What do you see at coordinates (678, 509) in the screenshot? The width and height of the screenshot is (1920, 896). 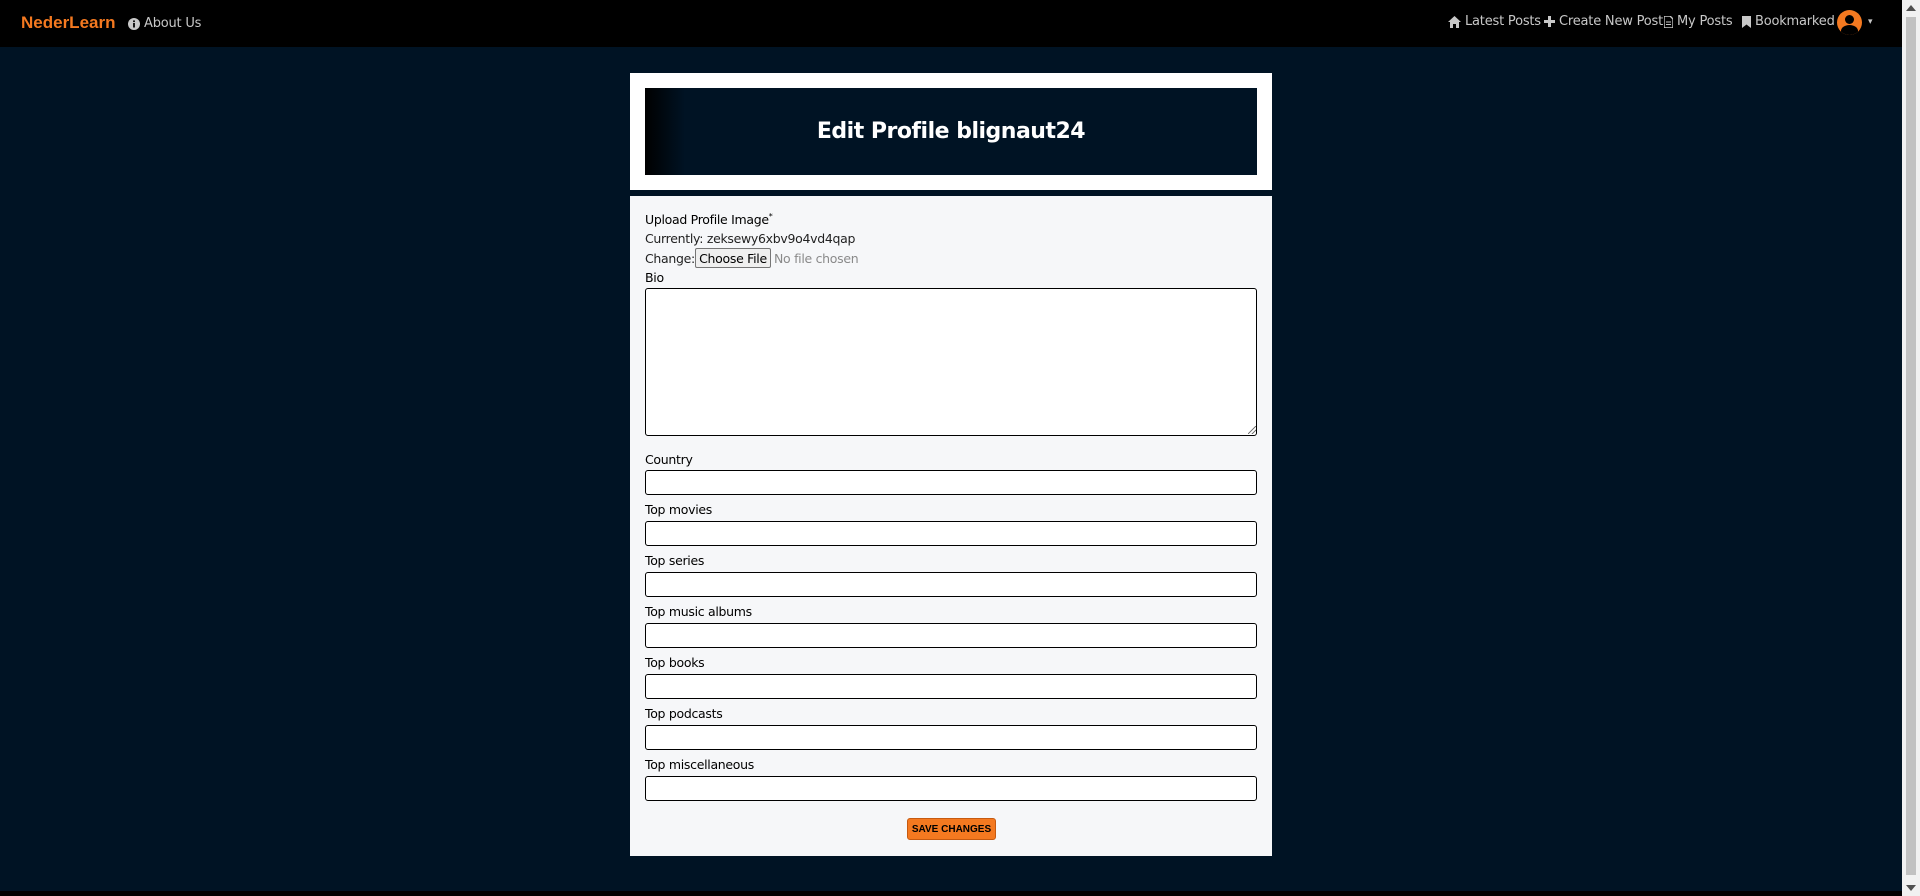 I see `top-movies-label: Top movies` at bounding box center [678, 509].